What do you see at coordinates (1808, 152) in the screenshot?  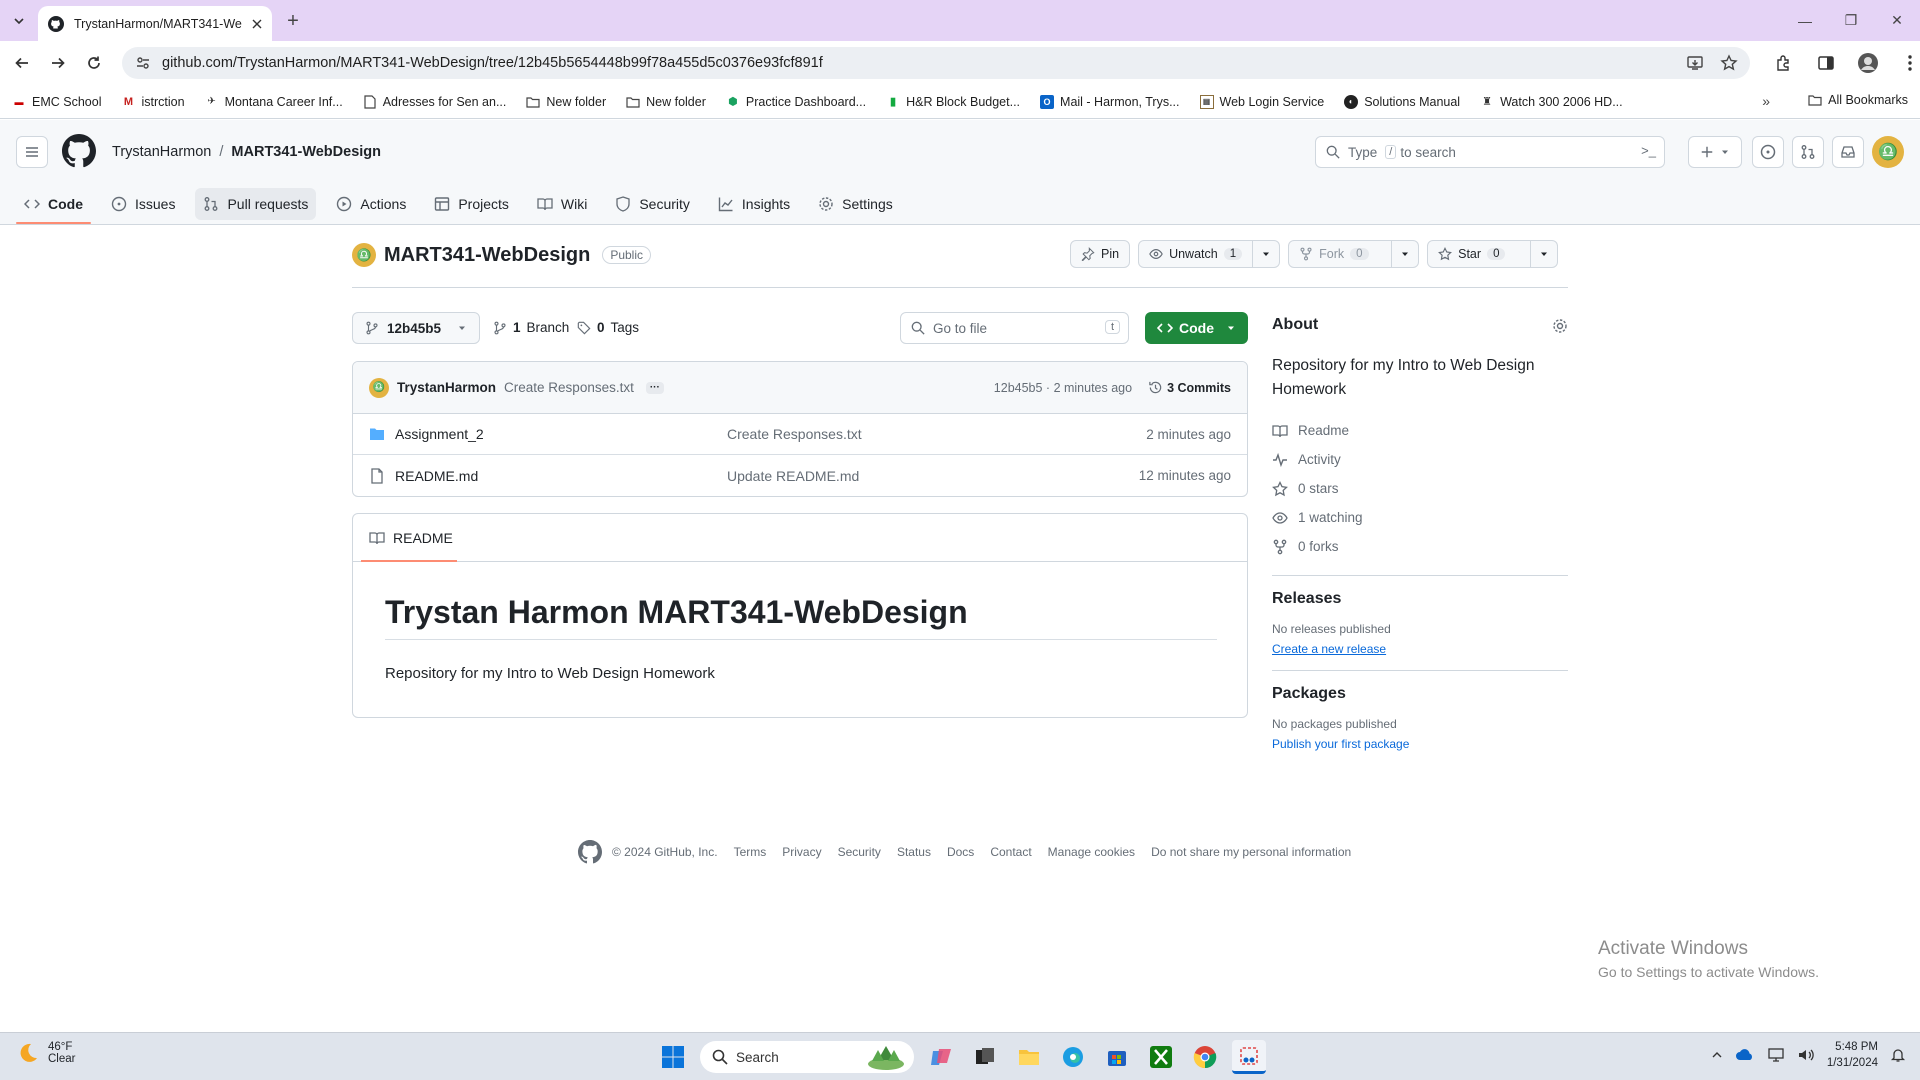 I see `pull-requests-button` at bounding box center [1808, 152].